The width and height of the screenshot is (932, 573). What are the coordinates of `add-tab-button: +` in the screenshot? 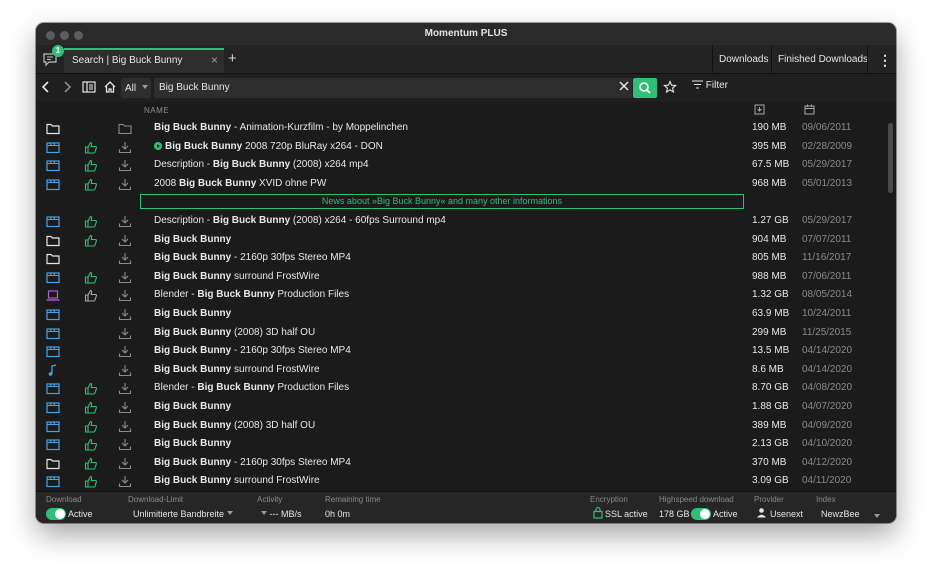 It's located at (232, 58).